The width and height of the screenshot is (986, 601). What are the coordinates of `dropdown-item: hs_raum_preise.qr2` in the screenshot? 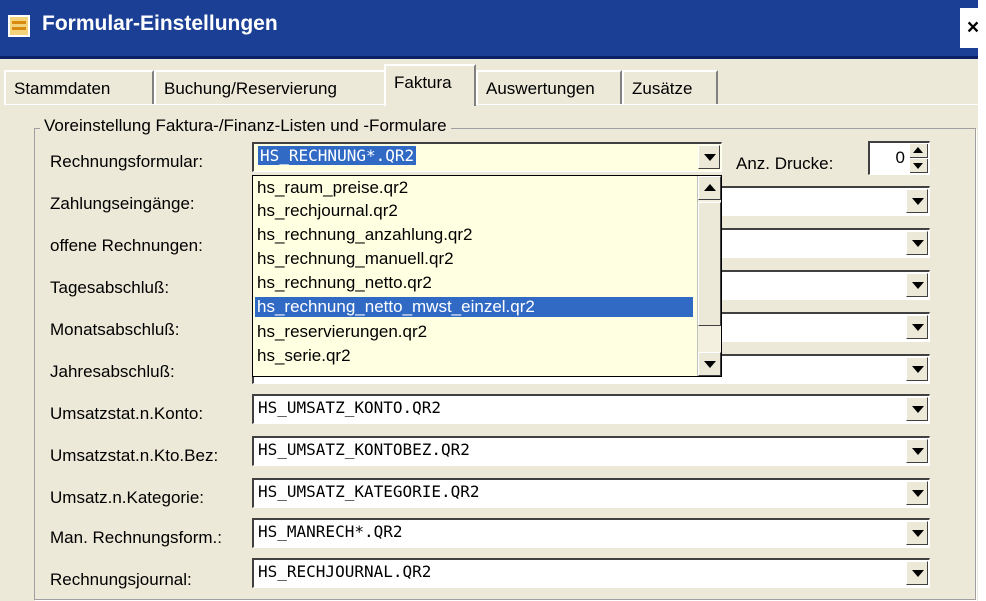 It's located at (332, 188).